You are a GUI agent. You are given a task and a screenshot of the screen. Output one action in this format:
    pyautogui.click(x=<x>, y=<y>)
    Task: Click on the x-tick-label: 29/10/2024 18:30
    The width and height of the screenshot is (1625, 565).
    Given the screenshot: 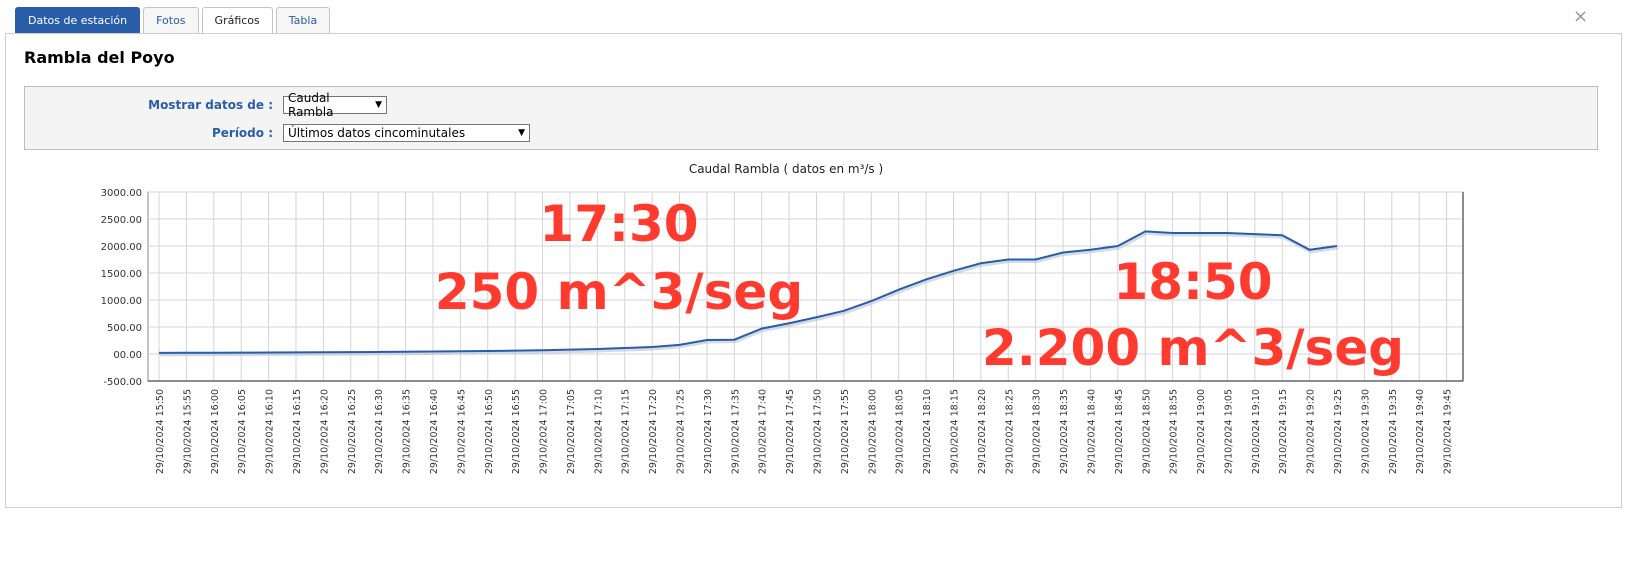 What is the action you would take?
    pyautogui.click(x=1037, y=431)
    